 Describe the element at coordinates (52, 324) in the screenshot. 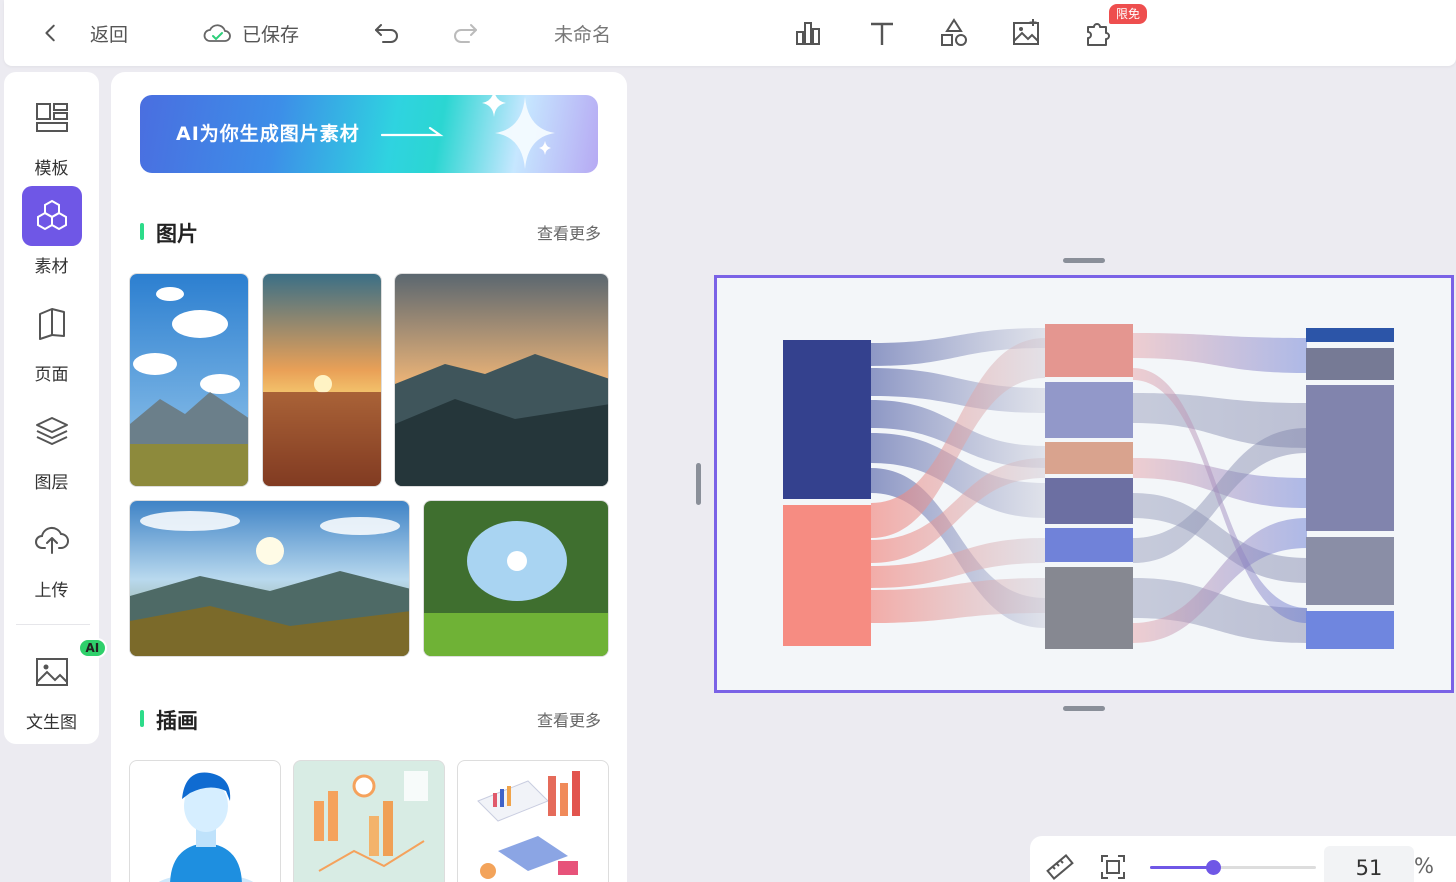

I see `page-icon` at that location.